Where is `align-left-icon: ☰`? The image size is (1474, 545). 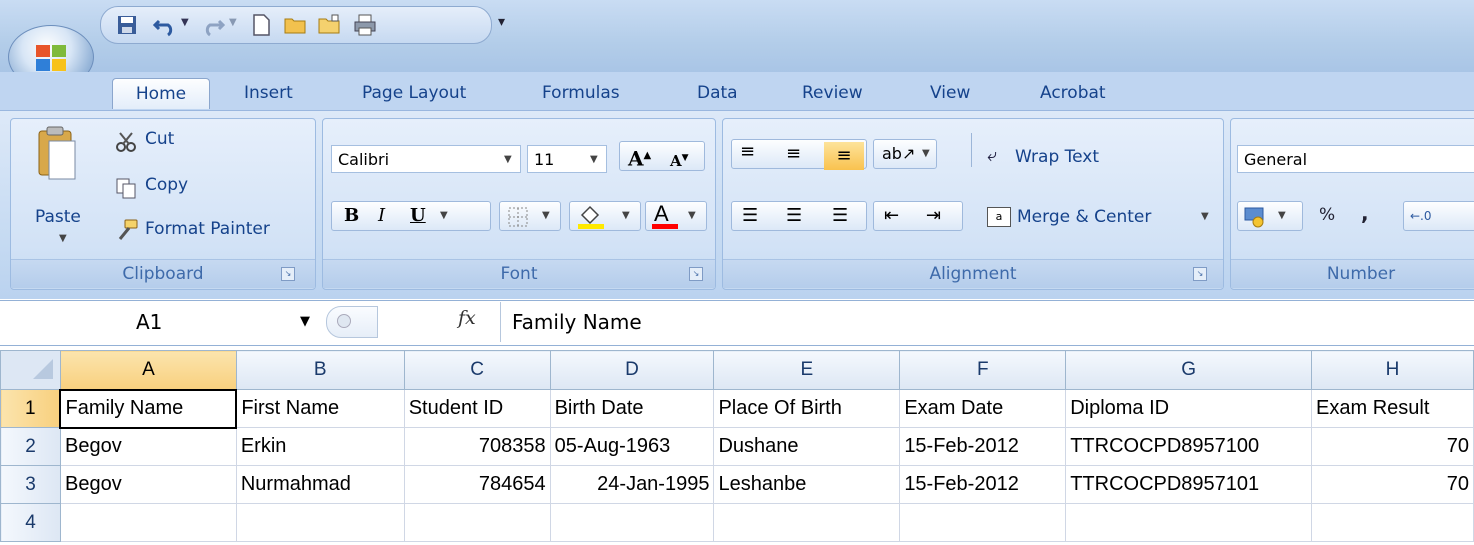 align-left-icon: ☰ is located at coordinates (750, 216).